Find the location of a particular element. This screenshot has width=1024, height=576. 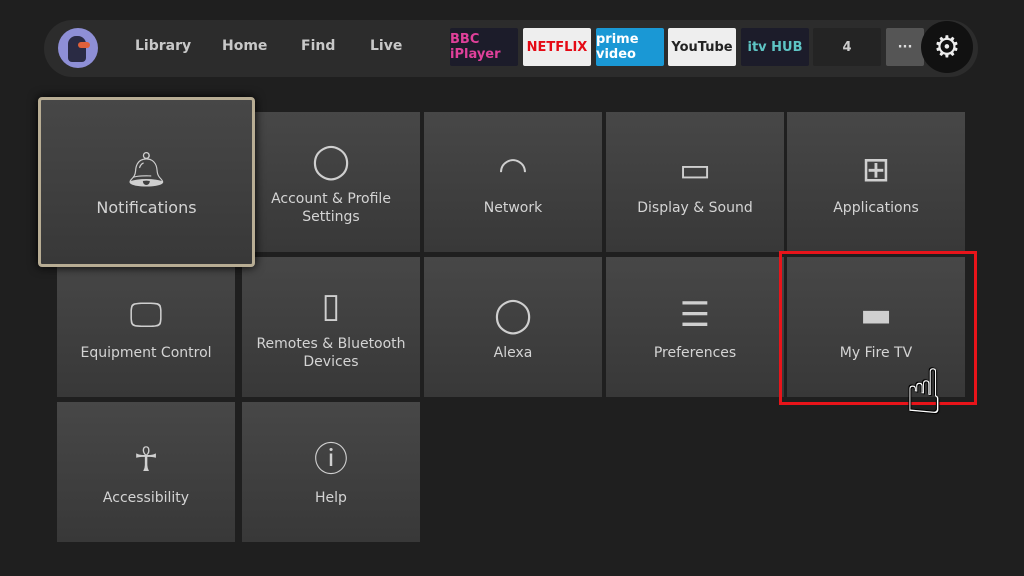

tile-label: Network is located at coordinates (513, 208).